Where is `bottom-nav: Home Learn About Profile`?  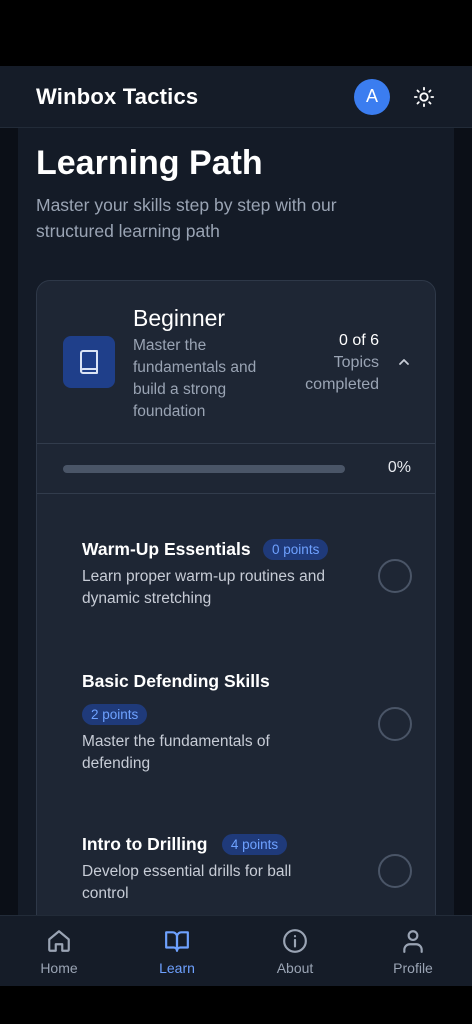 bottom-nav: Home Learn About Profile is located at coordinates (236, 950).